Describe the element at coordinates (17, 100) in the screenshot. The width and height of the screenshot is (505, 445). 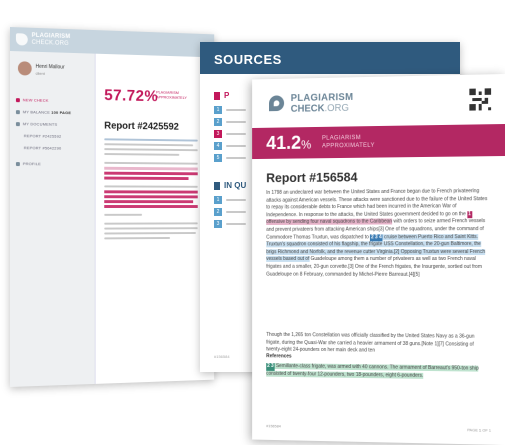
I see `plus-icon` at that location.